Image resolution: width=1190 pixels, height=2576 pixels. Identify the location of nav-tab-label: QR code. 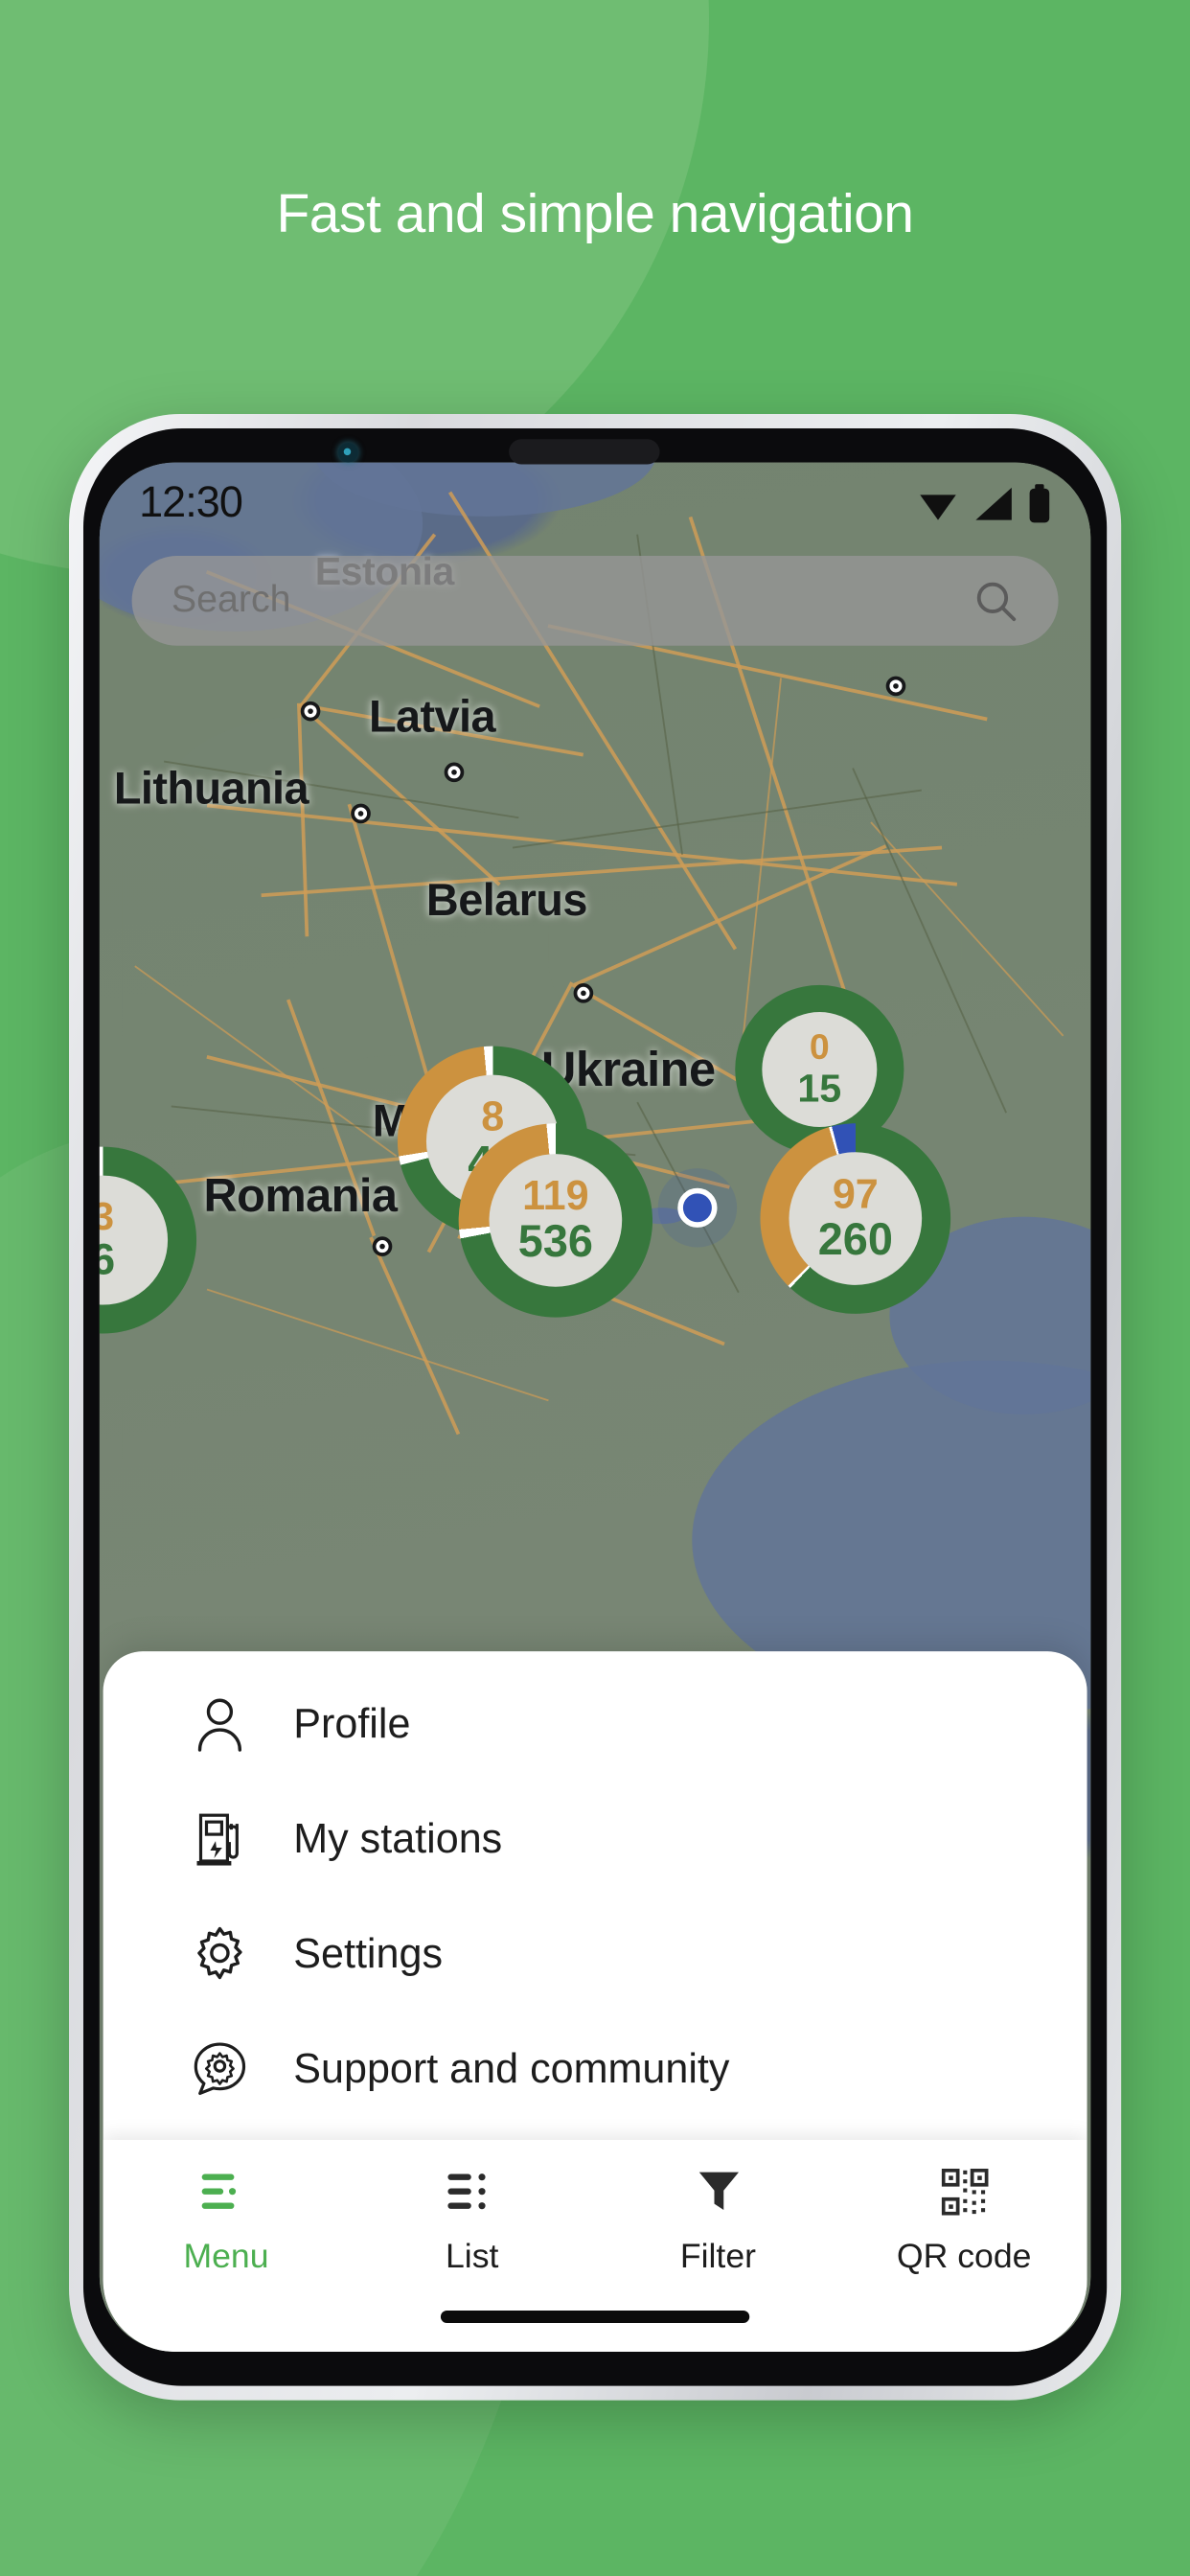
(964, 2257).